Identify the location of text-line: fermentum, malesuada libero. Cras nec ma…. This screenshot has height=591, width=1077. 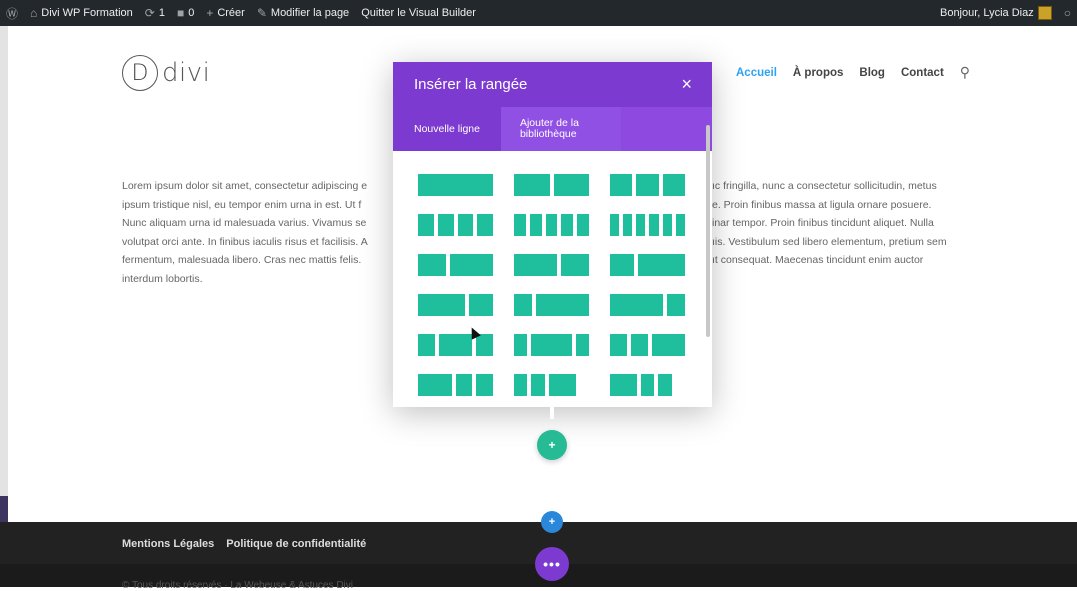
(242, 260).